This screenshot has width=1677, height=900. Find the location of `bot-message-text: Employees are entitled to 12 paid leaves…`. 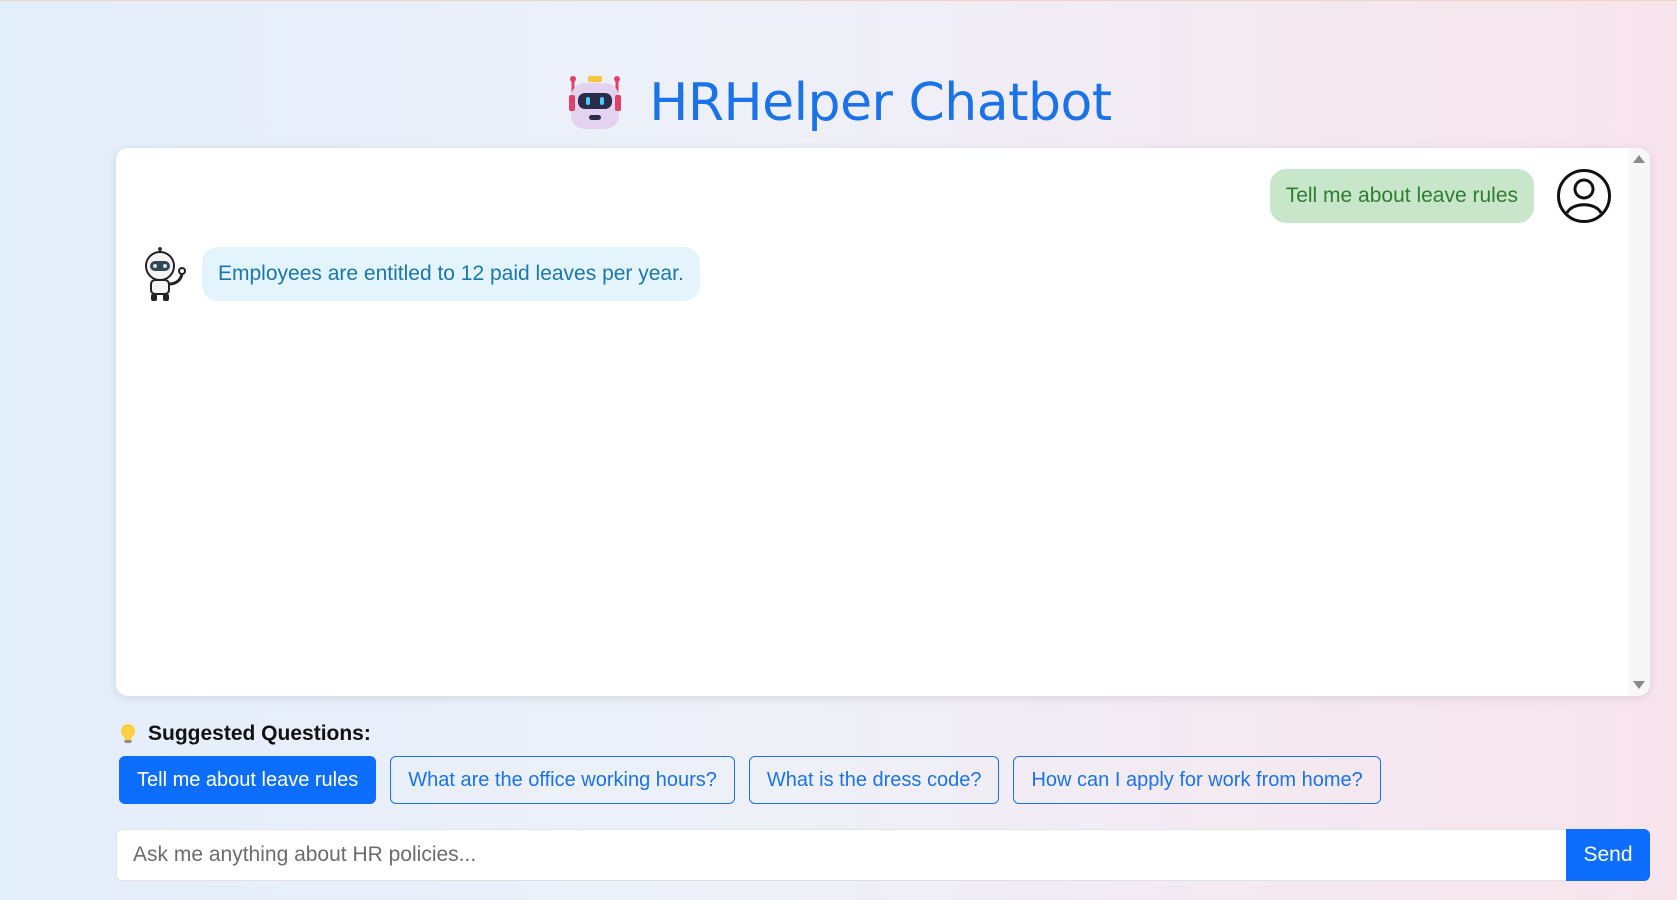

bot-message-text: Employees are entitled to 12 paid leaves… is located at coordinates (451, 273).